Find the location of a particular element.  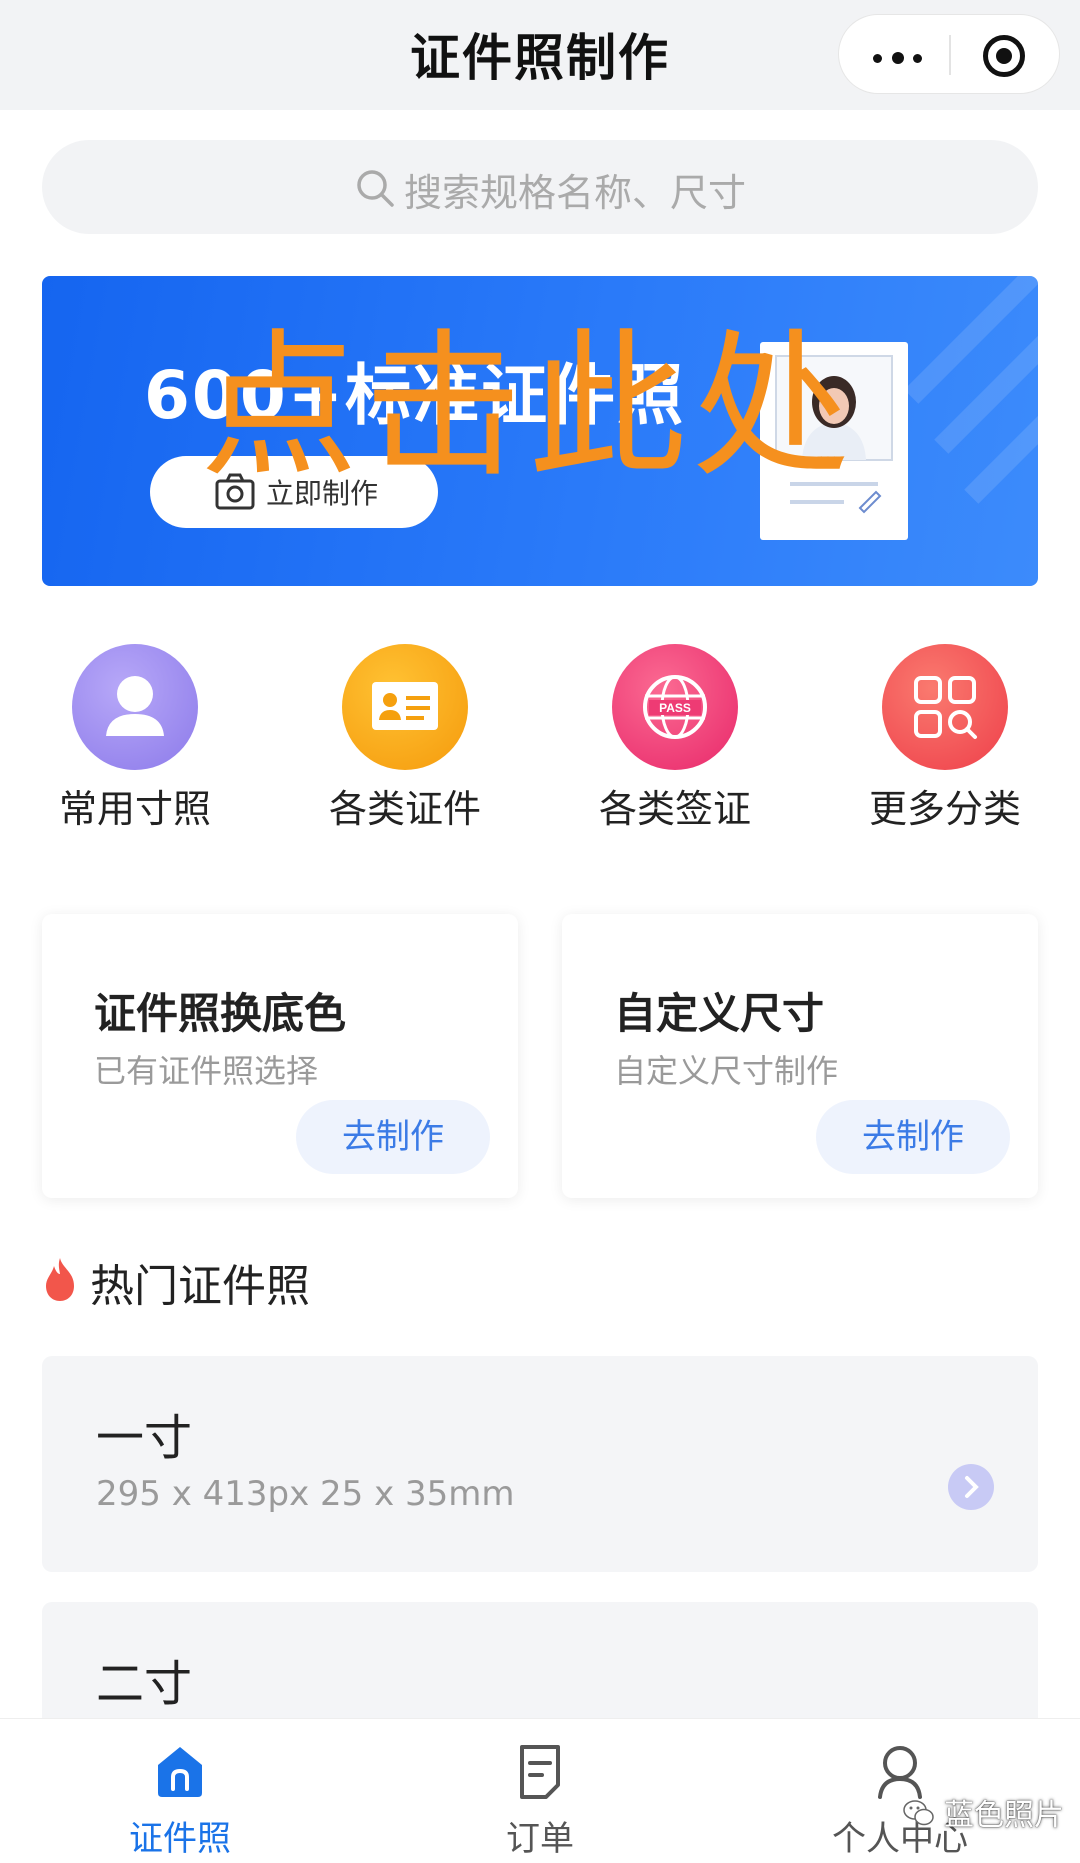

tab-orders: 订单 is located at coordinates (540, 1791).